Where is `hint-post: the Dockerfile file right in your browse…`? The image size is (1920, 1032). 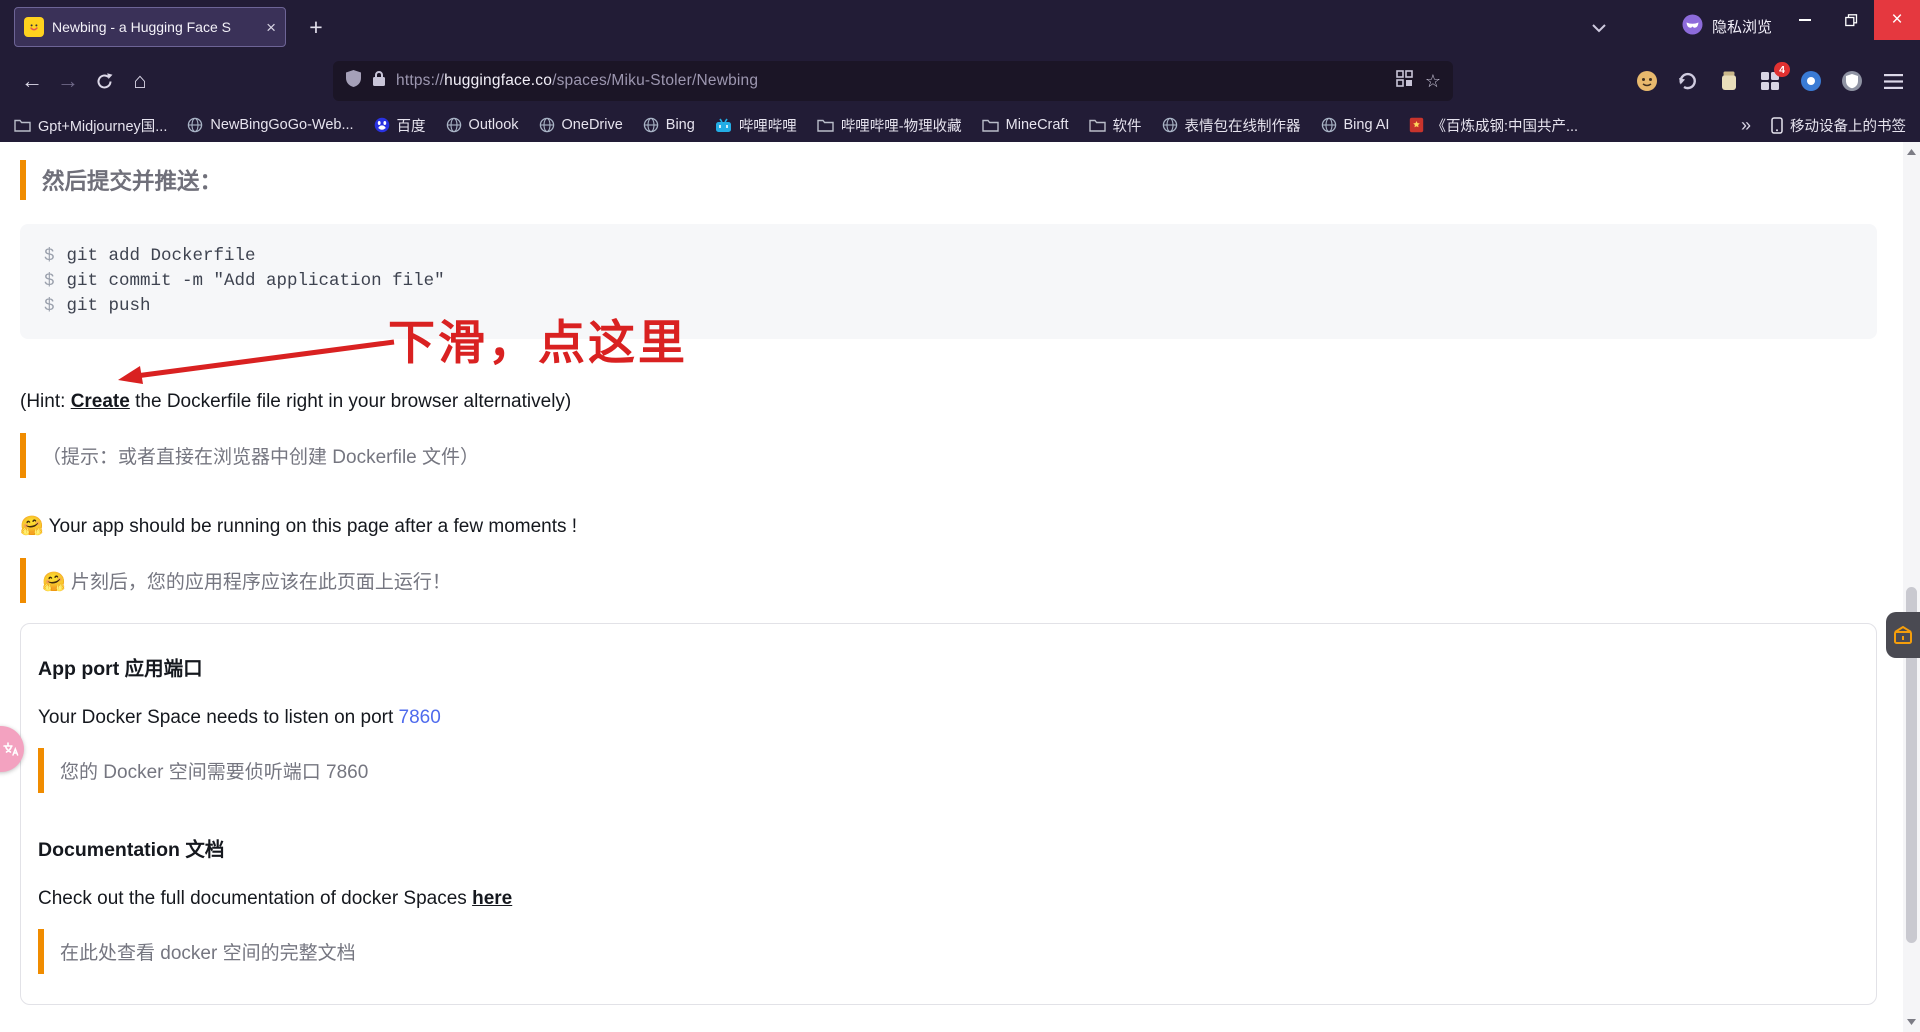
hint-post: the Dockerfile file right in your browse… is located at coordinates (350, 401).